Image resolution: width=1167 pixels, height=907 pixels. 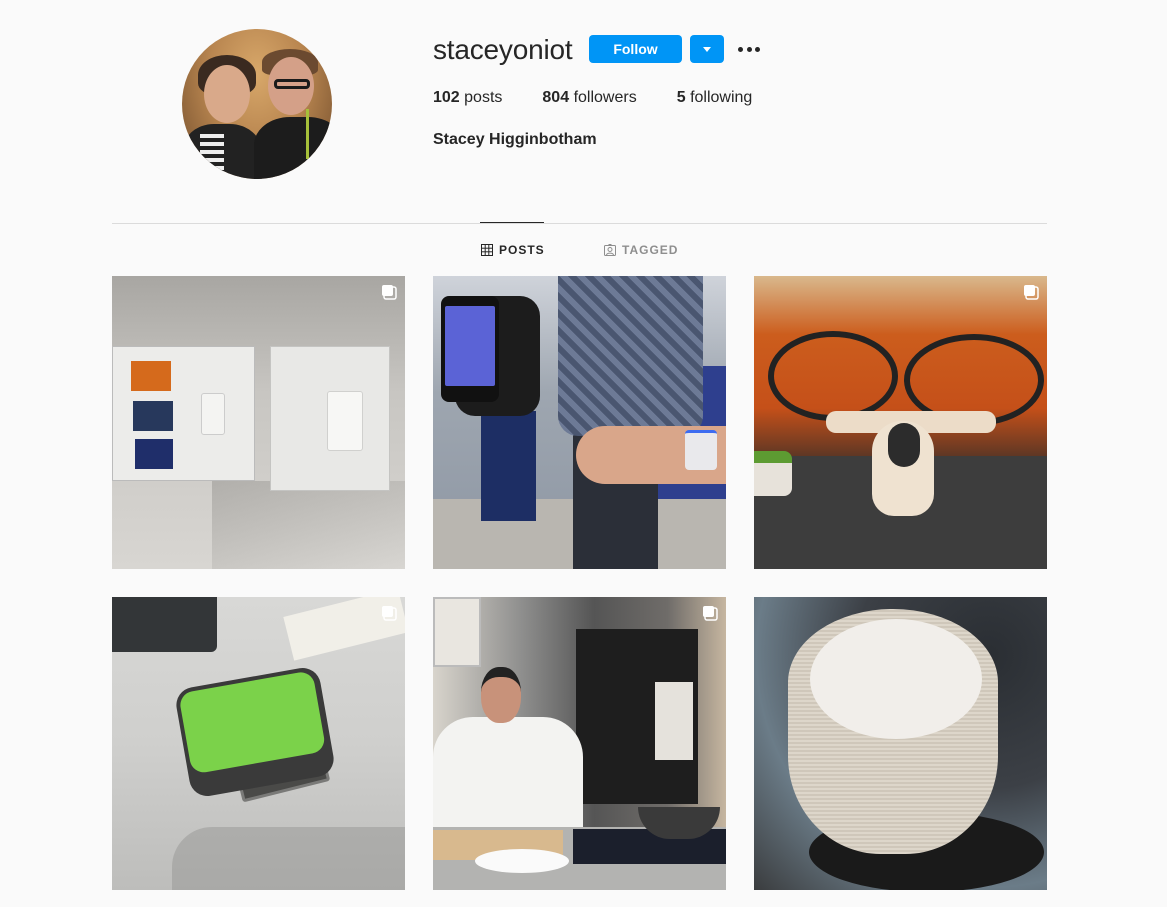 I want to click on tab-posts-label: POSTS, so click(x=522, y=250).